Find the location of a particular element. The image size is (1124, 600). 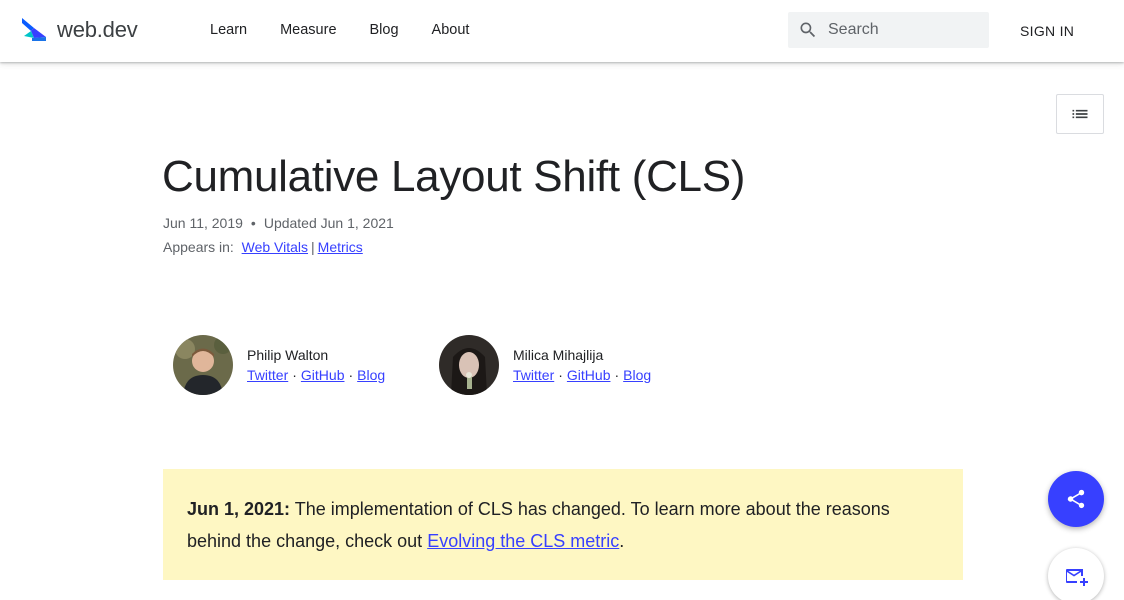

author-card: Milica Mihajlija Twitter · GitHub · Blog is located at coordinates (545, 365).